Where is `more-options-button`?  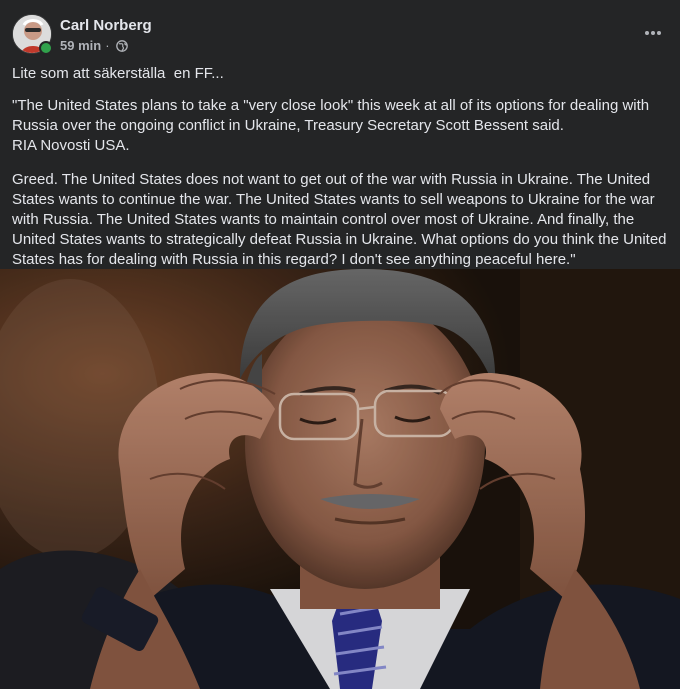
more-options-button is located at coordinates (653, 33).